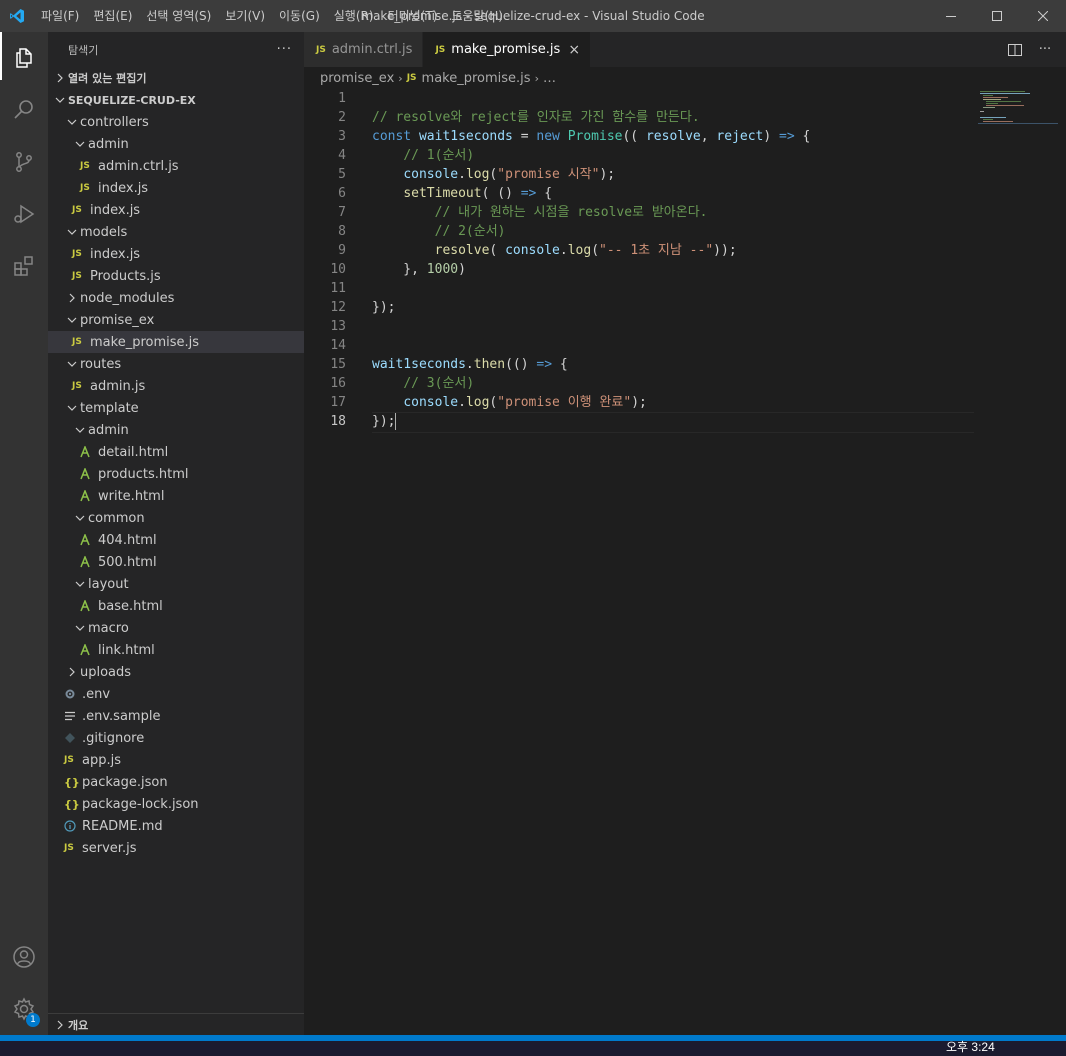  I want to click on menu-item: 편집(E), so click(112, 16).